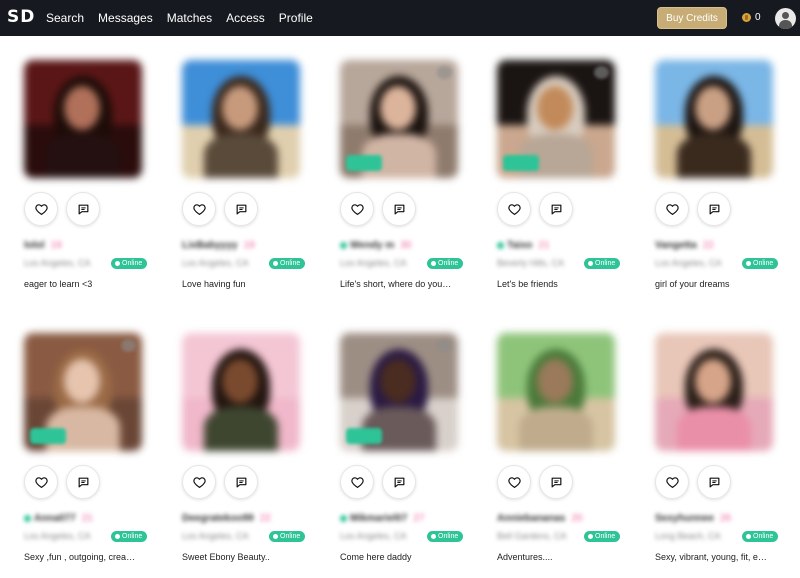 The height and width of the screenshot is (578, 800). Describe the element at coordinates (99, 245) in the screenshot. I see `profile-name-row: lolol 19` at that location.